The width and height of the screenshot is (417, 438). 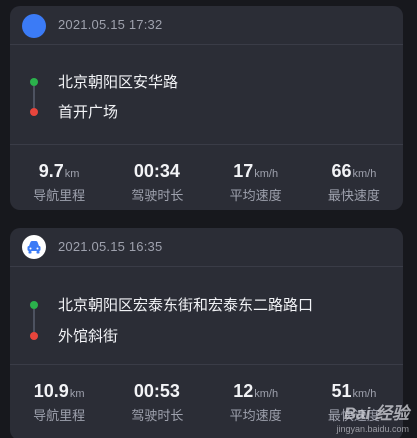 I want to click on stat-duration: 00:34 驾驶时长, so click(x=157, y=177).